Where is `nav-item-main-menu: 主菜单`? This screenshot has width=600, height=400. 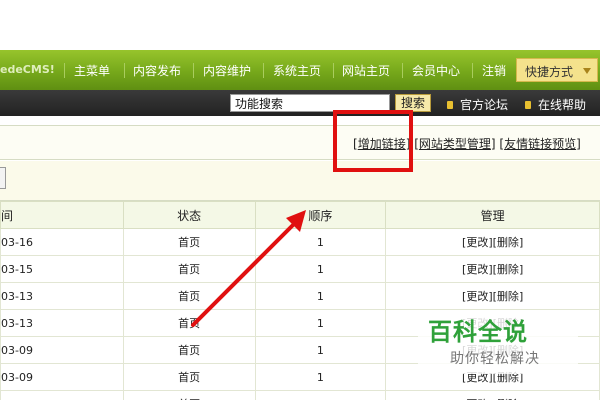 nav-item-main-menu: 主菜单 is located at coordinates (92, 70).